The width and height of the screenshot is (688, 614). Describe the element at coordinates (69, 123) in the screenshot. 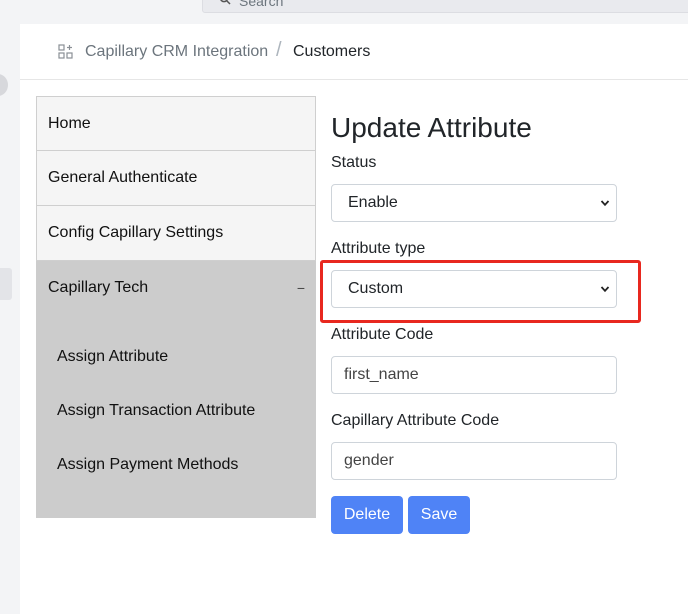

I see `menu-item-label: Home` at that location.